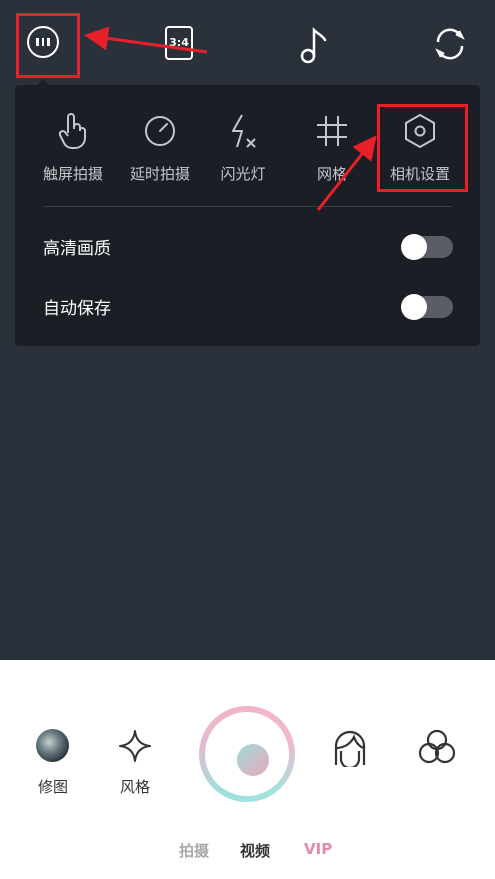  Describe the element at coordinates (52, 745) in the screenshot. I see `photo-thumbnail` at that location.